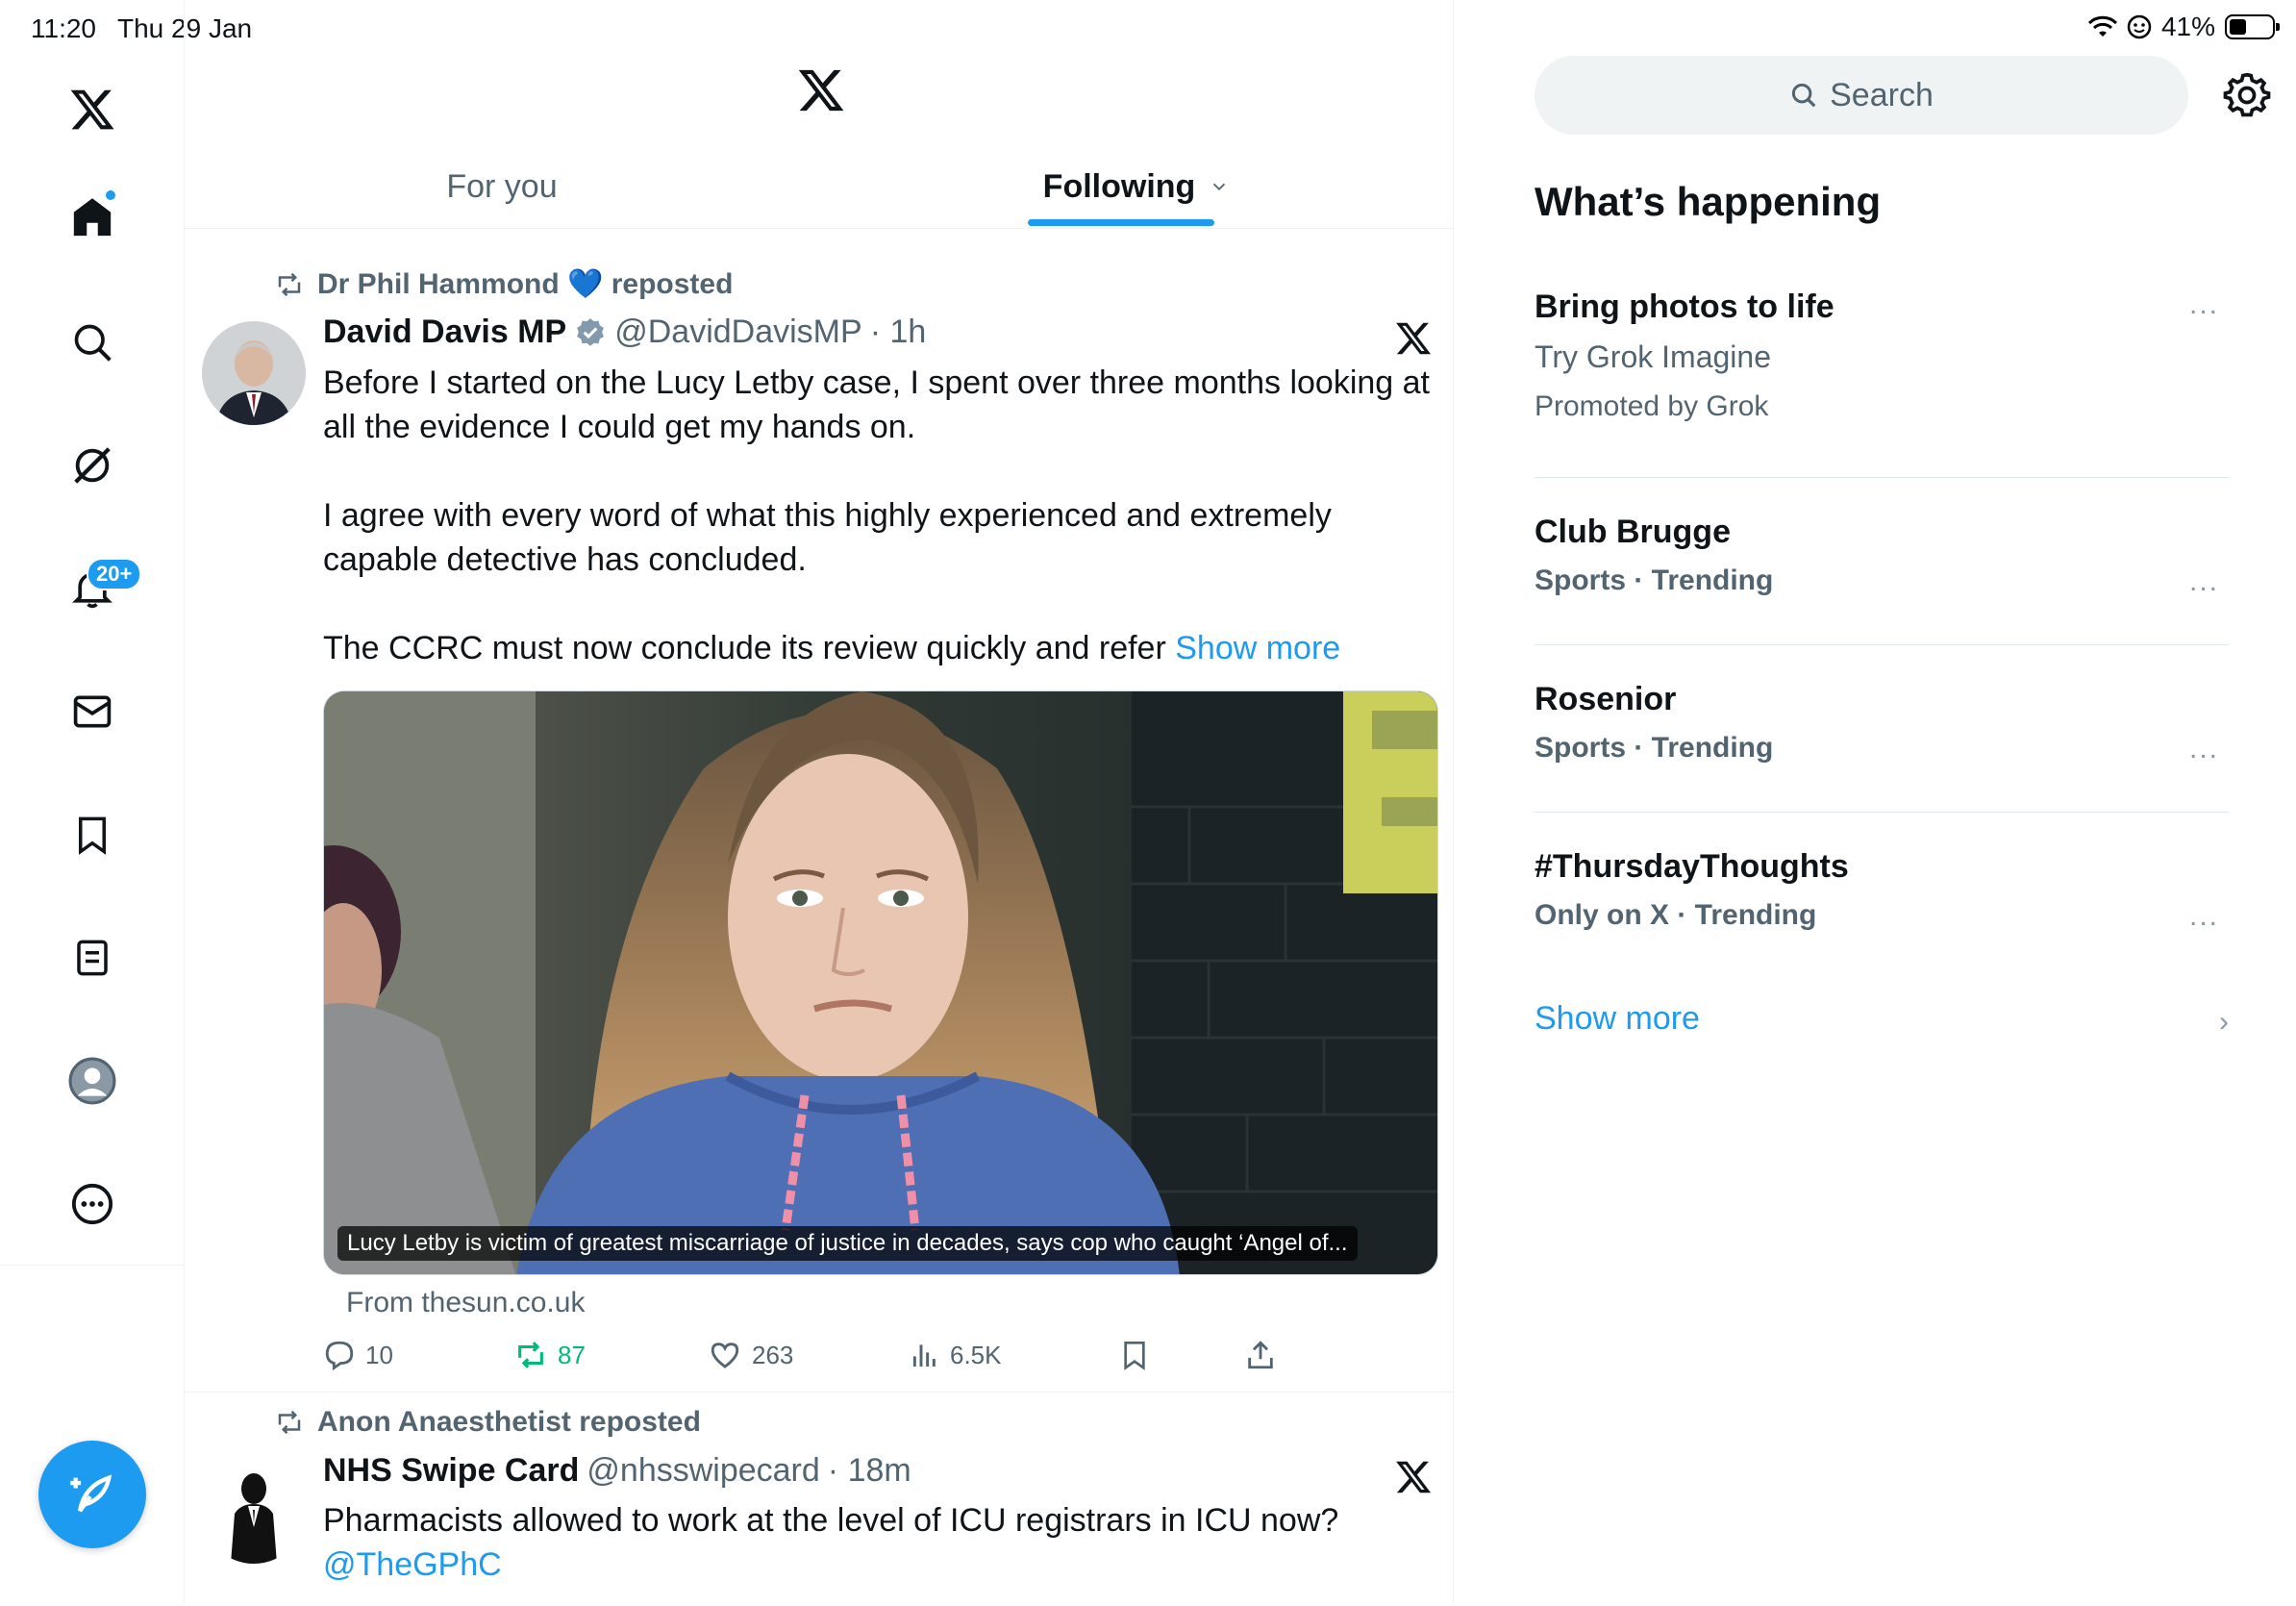 The height and width of the screenshot is (1606, 2296). I want to click on author-handle: @DavidDavisMP, so click(737, 332).